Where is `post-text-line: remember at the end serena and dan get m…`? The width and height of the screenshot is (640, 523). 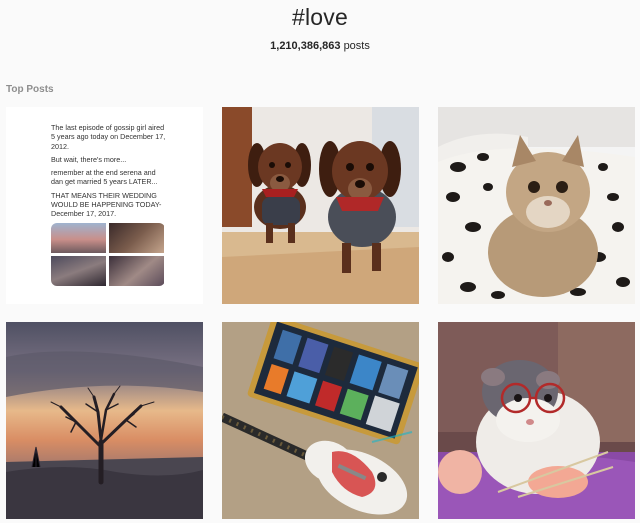 post-text-line: remember at the end serena and dan get m… is located at coordinates (104, 177).